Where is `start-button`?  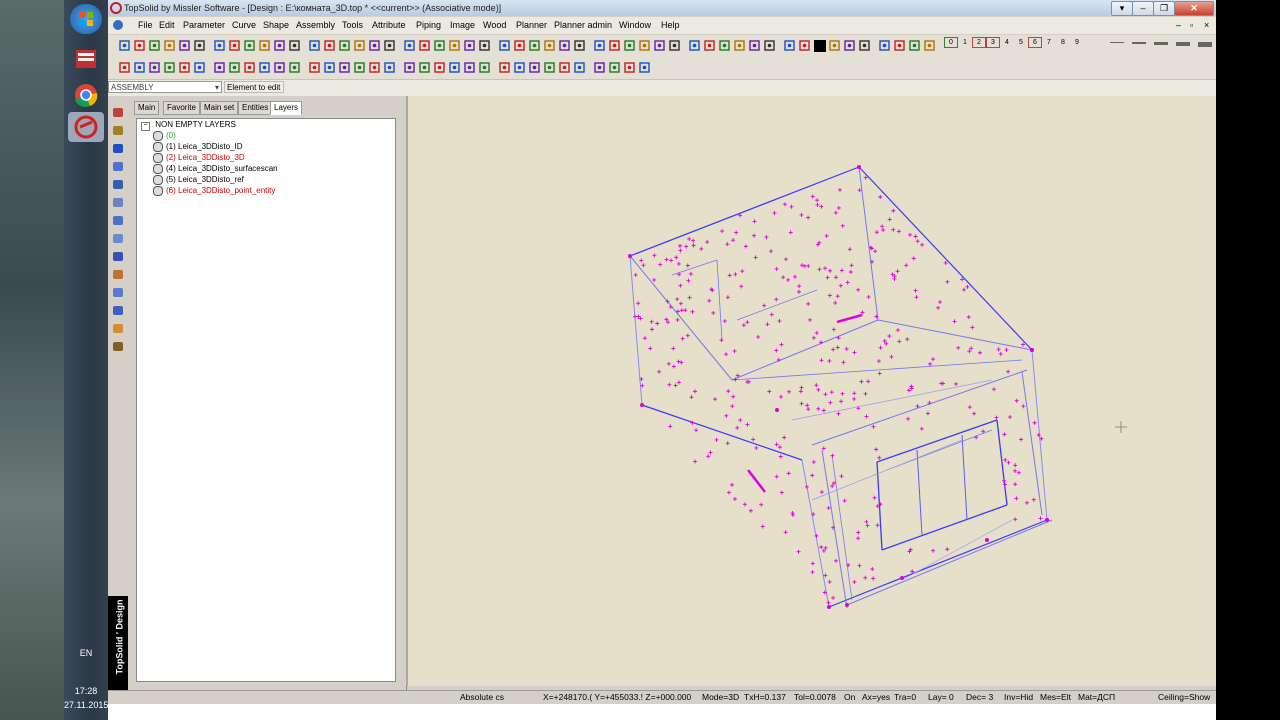 start-button is located at coordinates (86, 19).